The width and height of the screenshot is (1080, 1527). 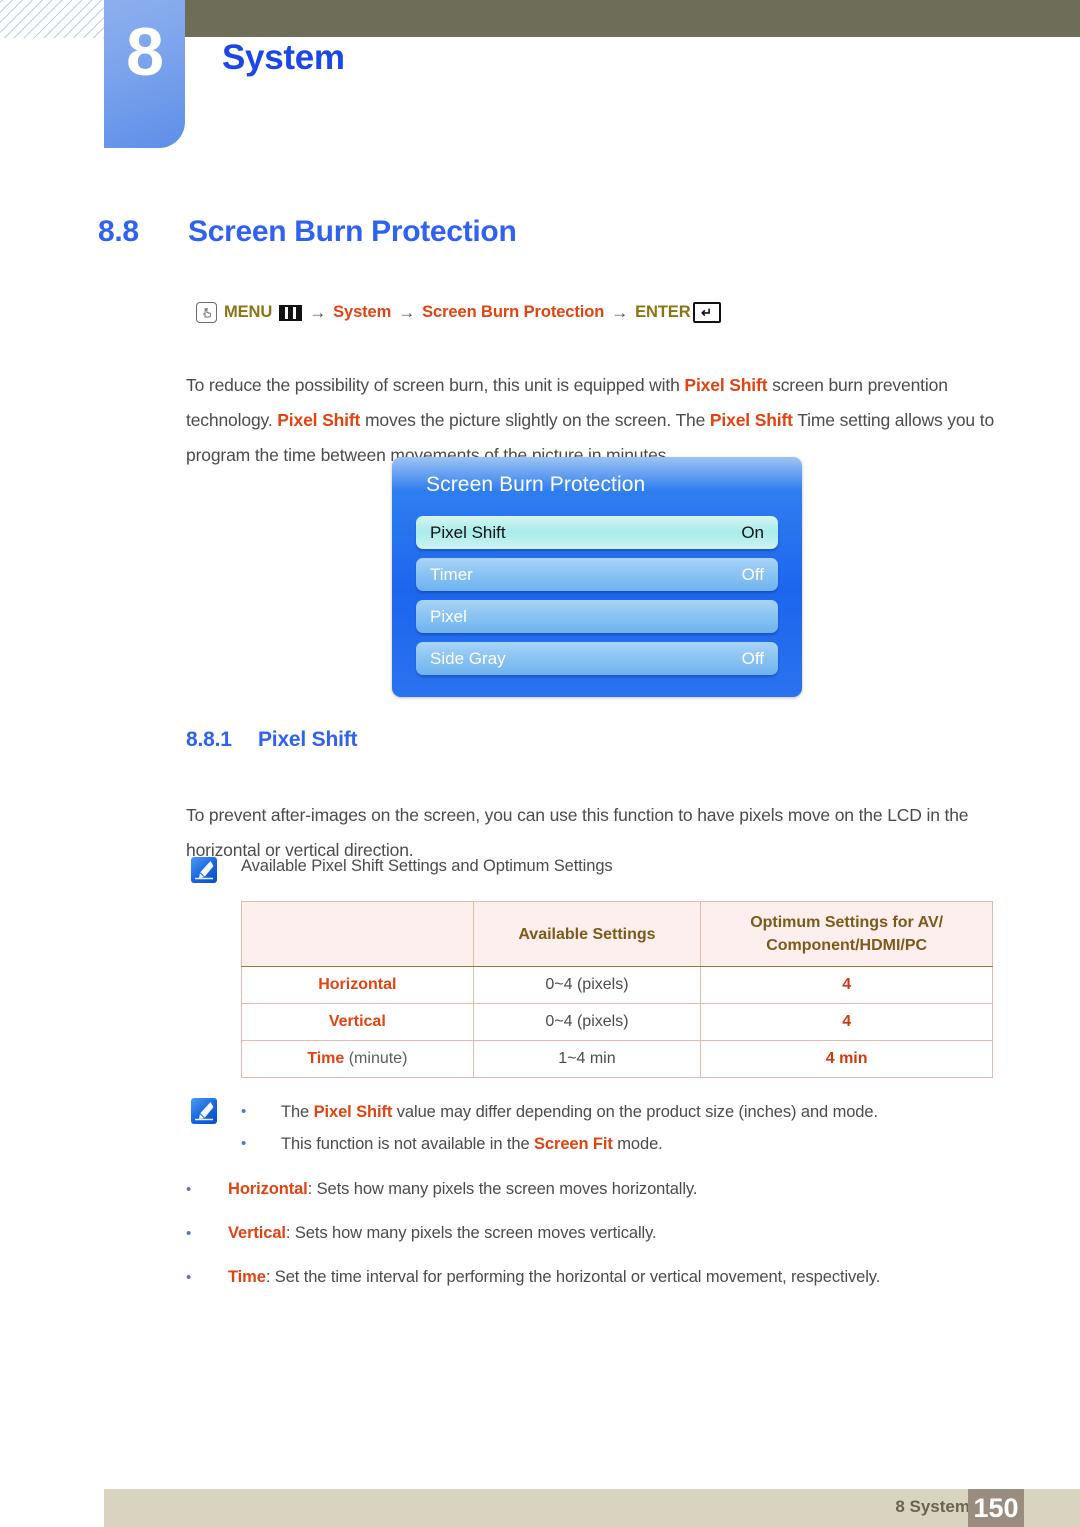 I want to click on table-header-optimum-line-1: Optimum Settings for AV/, so click(x=847, y=922).